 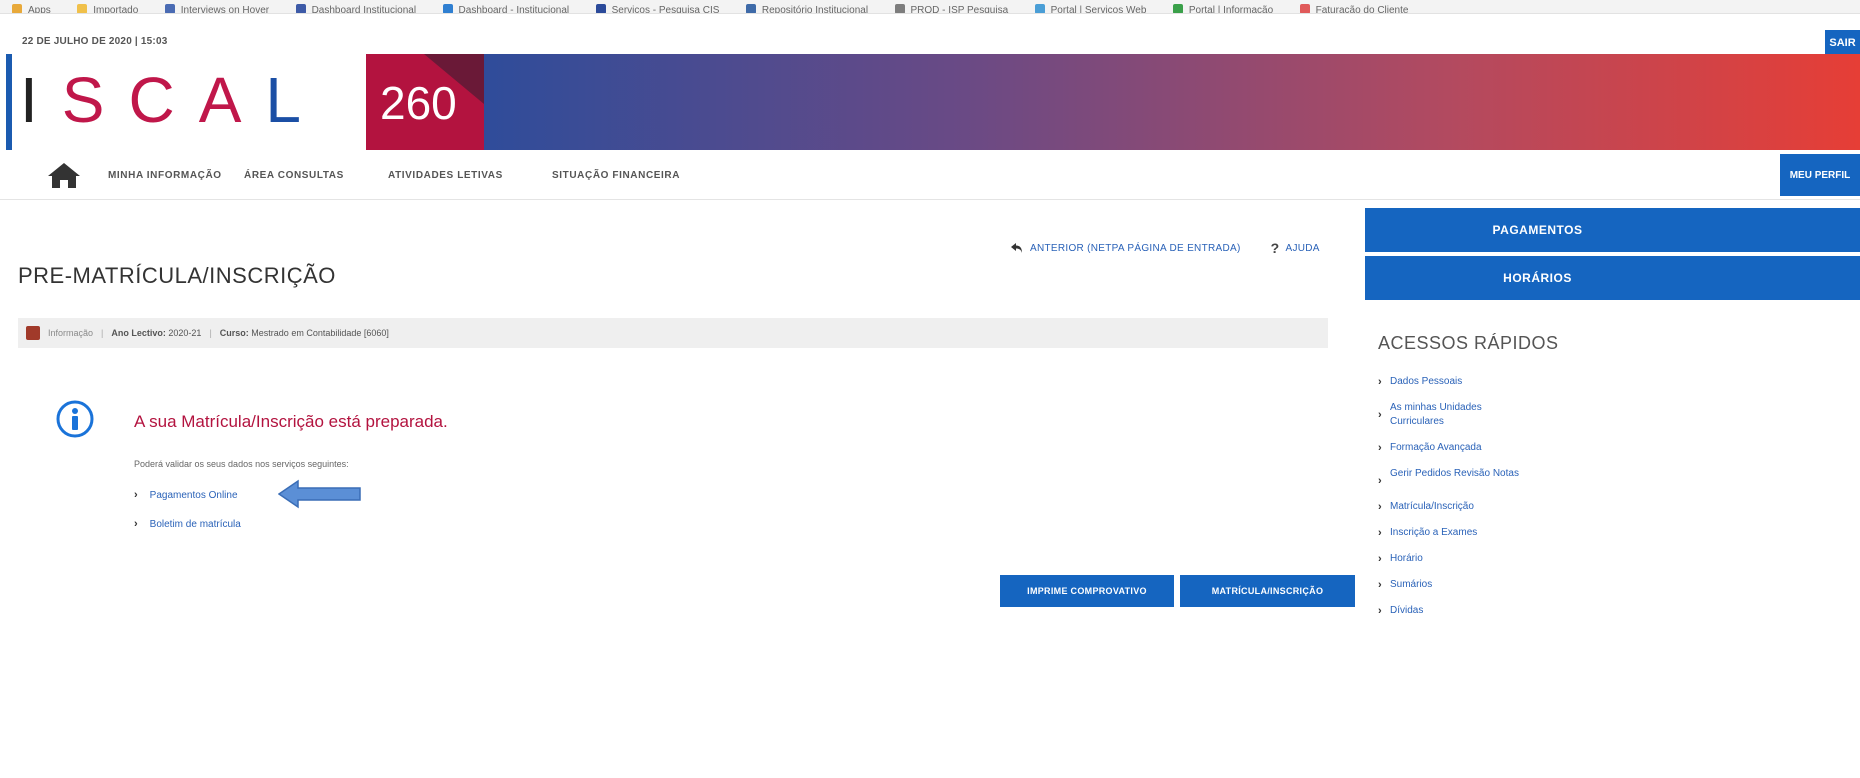 I want to click on logo-260-badge: 260, so click(x=425, y=102).